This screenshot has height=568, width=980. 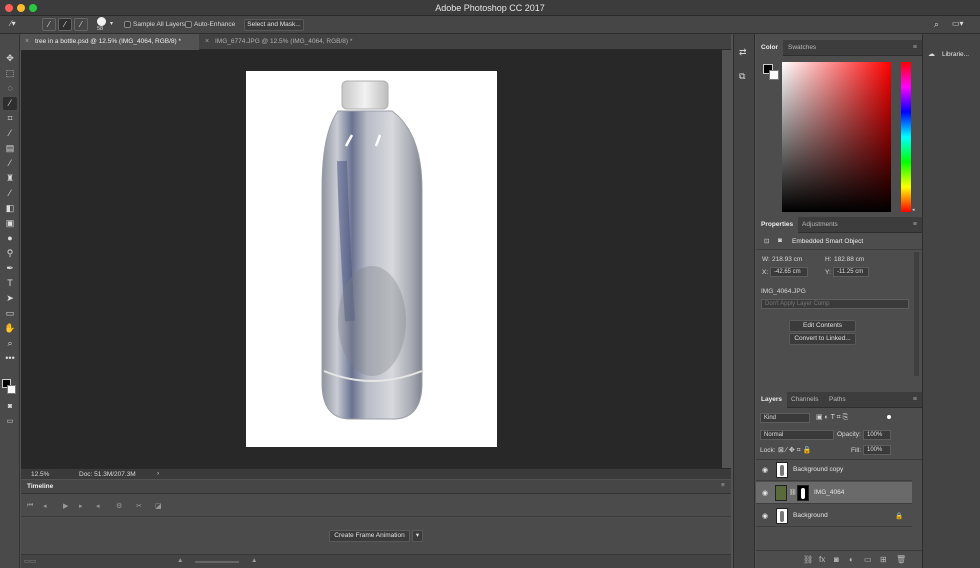 What do you see at coordinates (188, 24) in the screenshot?
I see `auto-enhance-checkbox` at bounding box center [188, 24].